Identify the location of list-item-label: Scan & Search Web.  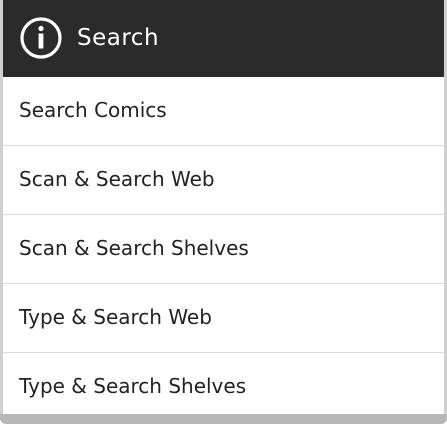
(117, 179).